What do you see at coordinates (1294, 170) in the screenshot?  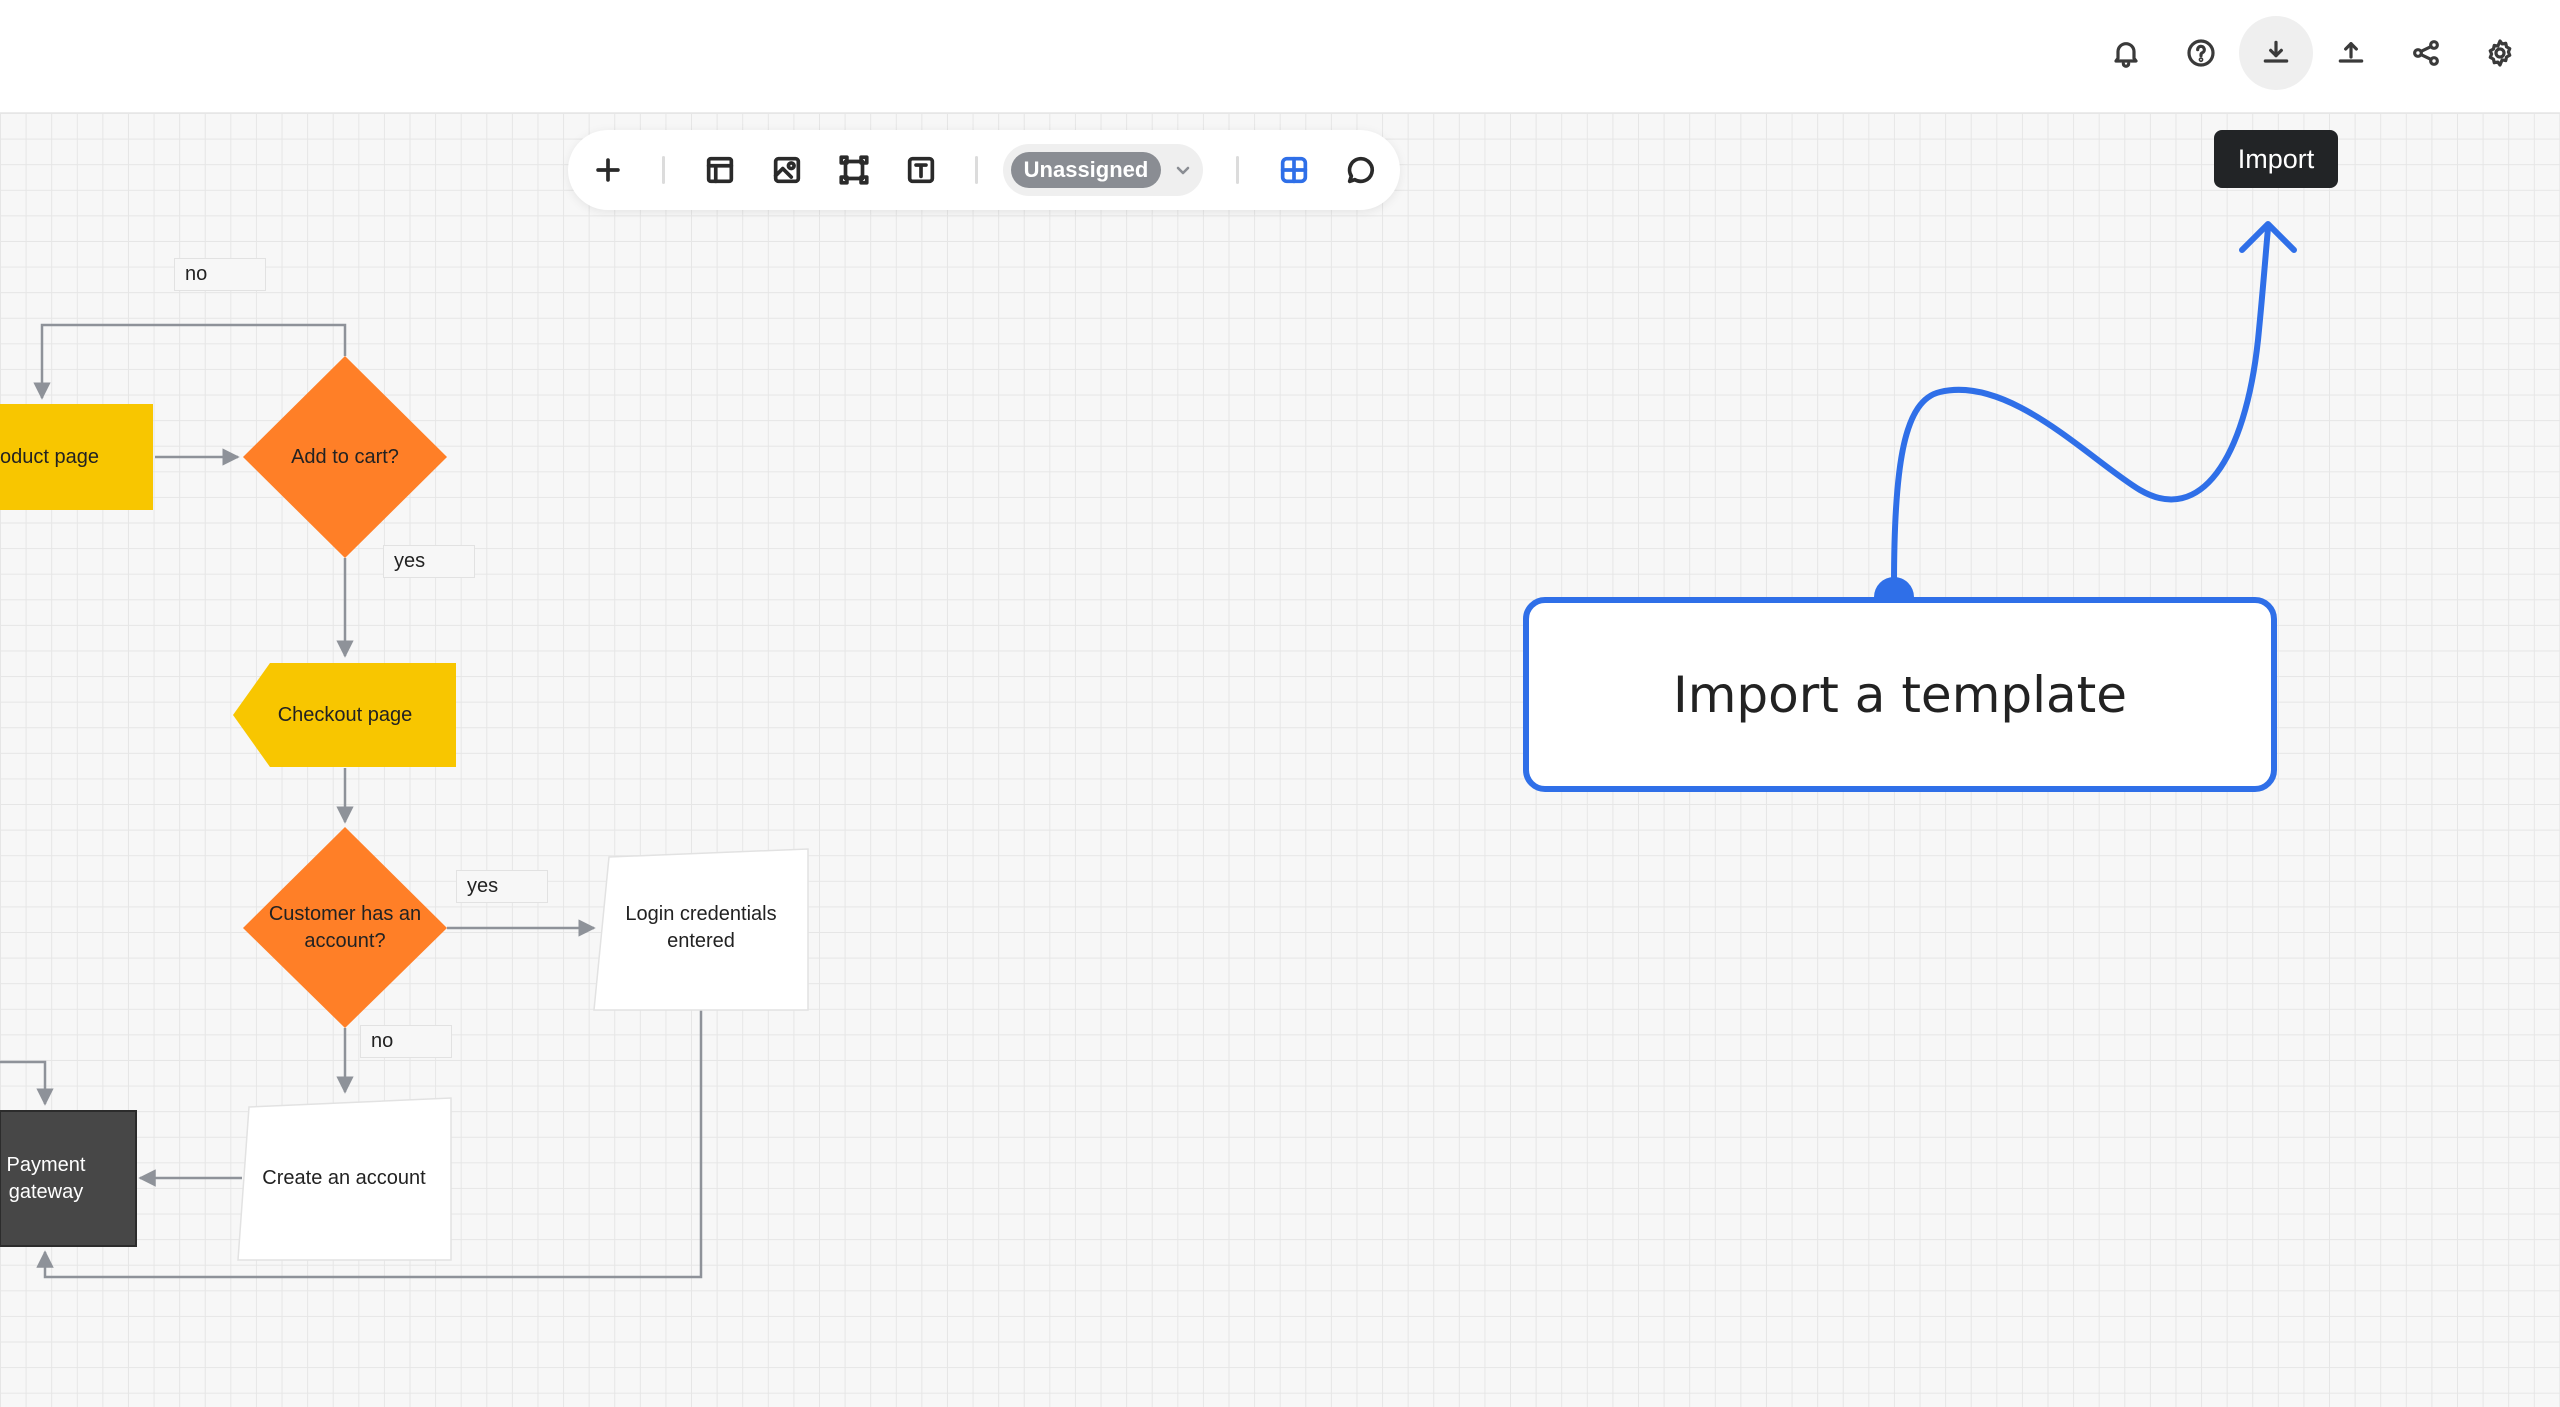 I see `grid-view-icon` at bounding box center [1294, 170].